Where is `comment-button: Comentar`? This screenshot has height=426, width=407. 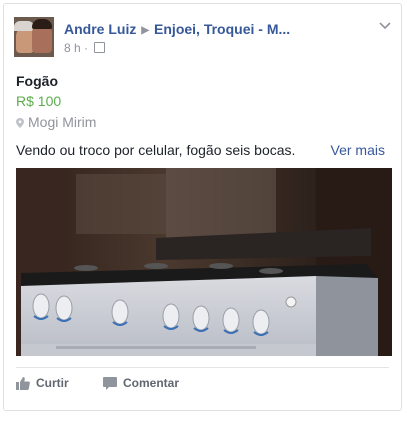 comment-button: Comentar is located at coordinates (141, 383).